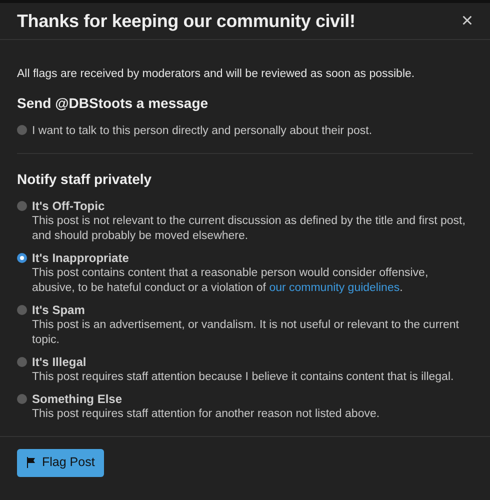 This screenshot has width=490, height=500. I want to click on intro-text: All flags are received by moderators and will be reviewed as soon as possible., so click(216, 74).